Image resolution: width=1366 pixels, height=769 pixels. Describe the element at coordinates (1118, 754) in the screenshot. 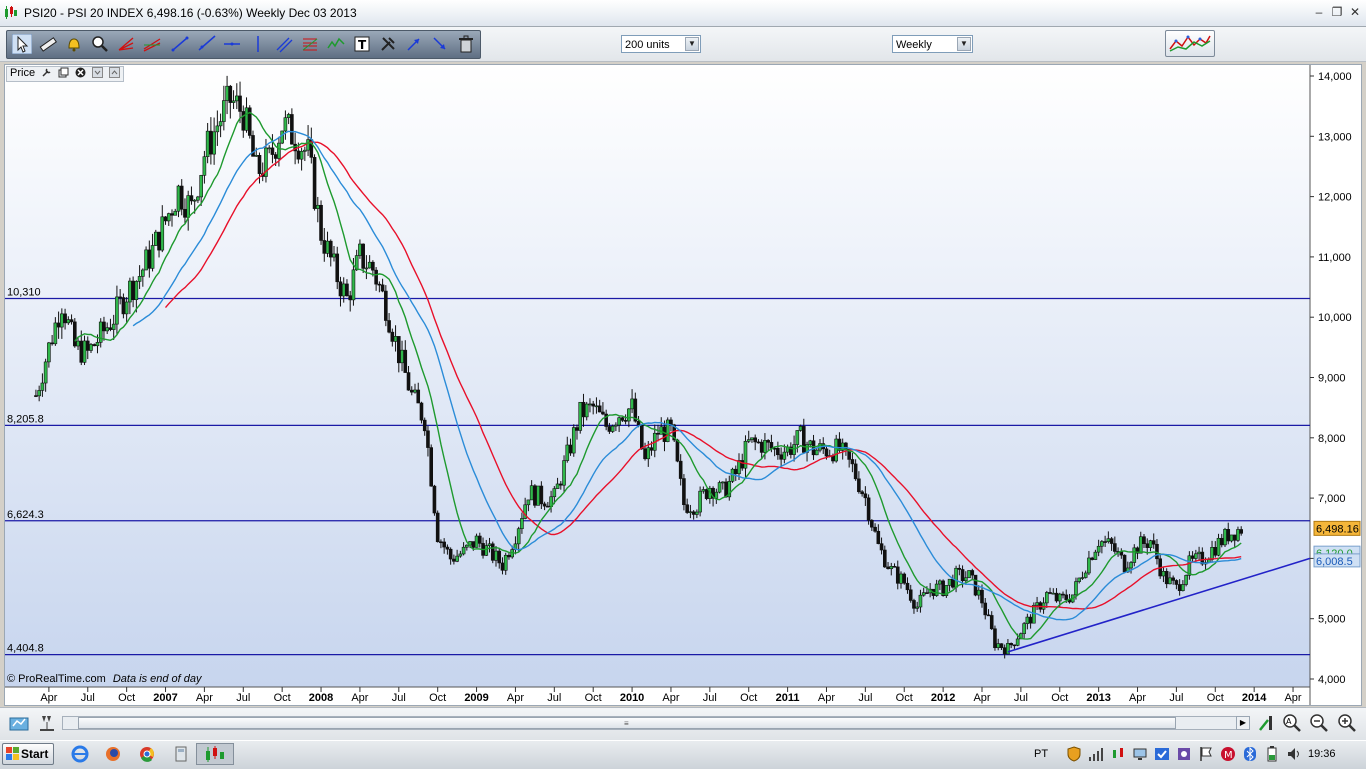

I see `candle-tray-icon` at that location.